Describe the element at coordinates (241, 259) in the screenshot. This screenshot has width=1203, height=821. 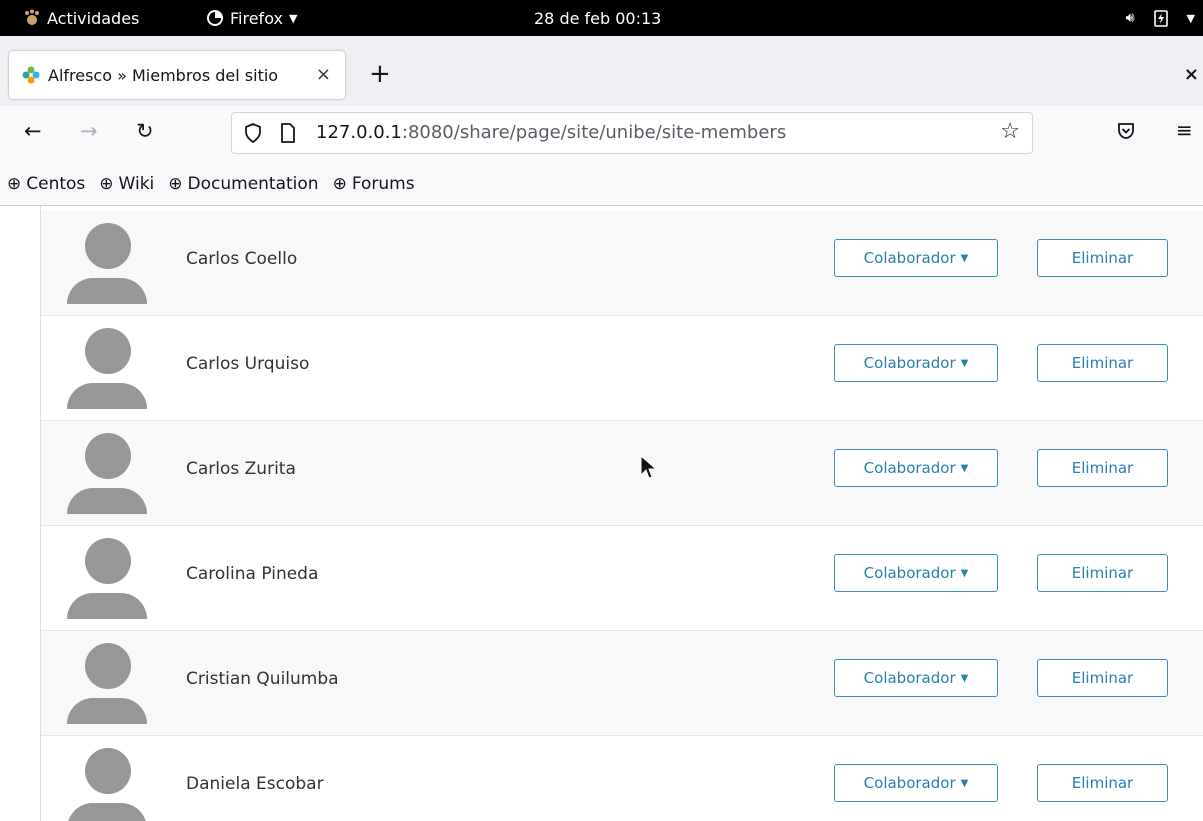
I see `member-name: Carlos Coello` at that location.